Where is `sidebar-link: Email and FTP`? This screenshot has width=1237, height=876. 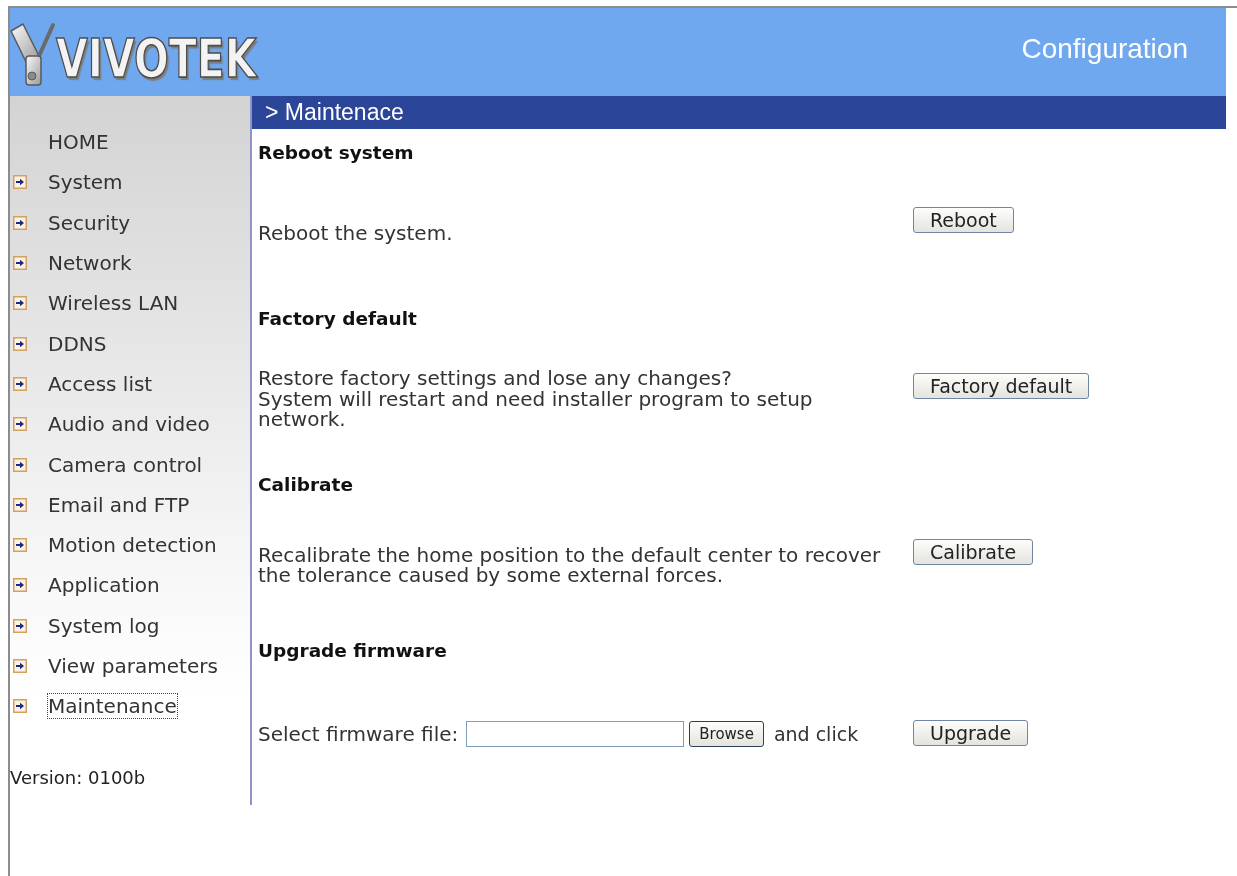
sidebar-link: Email and FTP is located at coordinates (119, 504).